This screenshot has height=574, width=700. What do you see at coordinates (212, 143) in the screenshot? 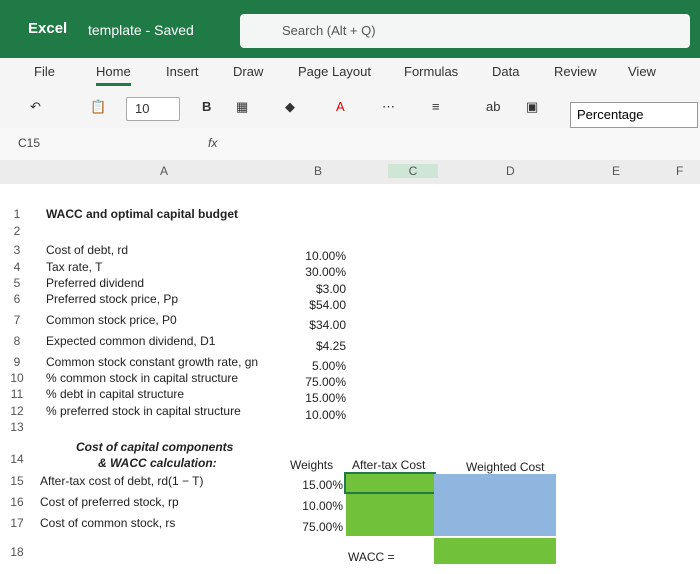
I see `fx-icon: fx` at bounding box center [212, 143].